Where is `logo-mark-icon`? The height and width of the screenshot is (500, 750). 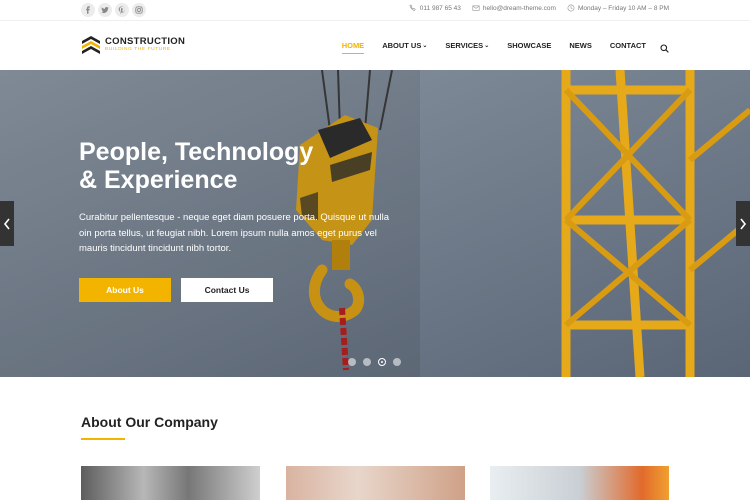 logo-mark-icon is located at coordinates (91, 45).